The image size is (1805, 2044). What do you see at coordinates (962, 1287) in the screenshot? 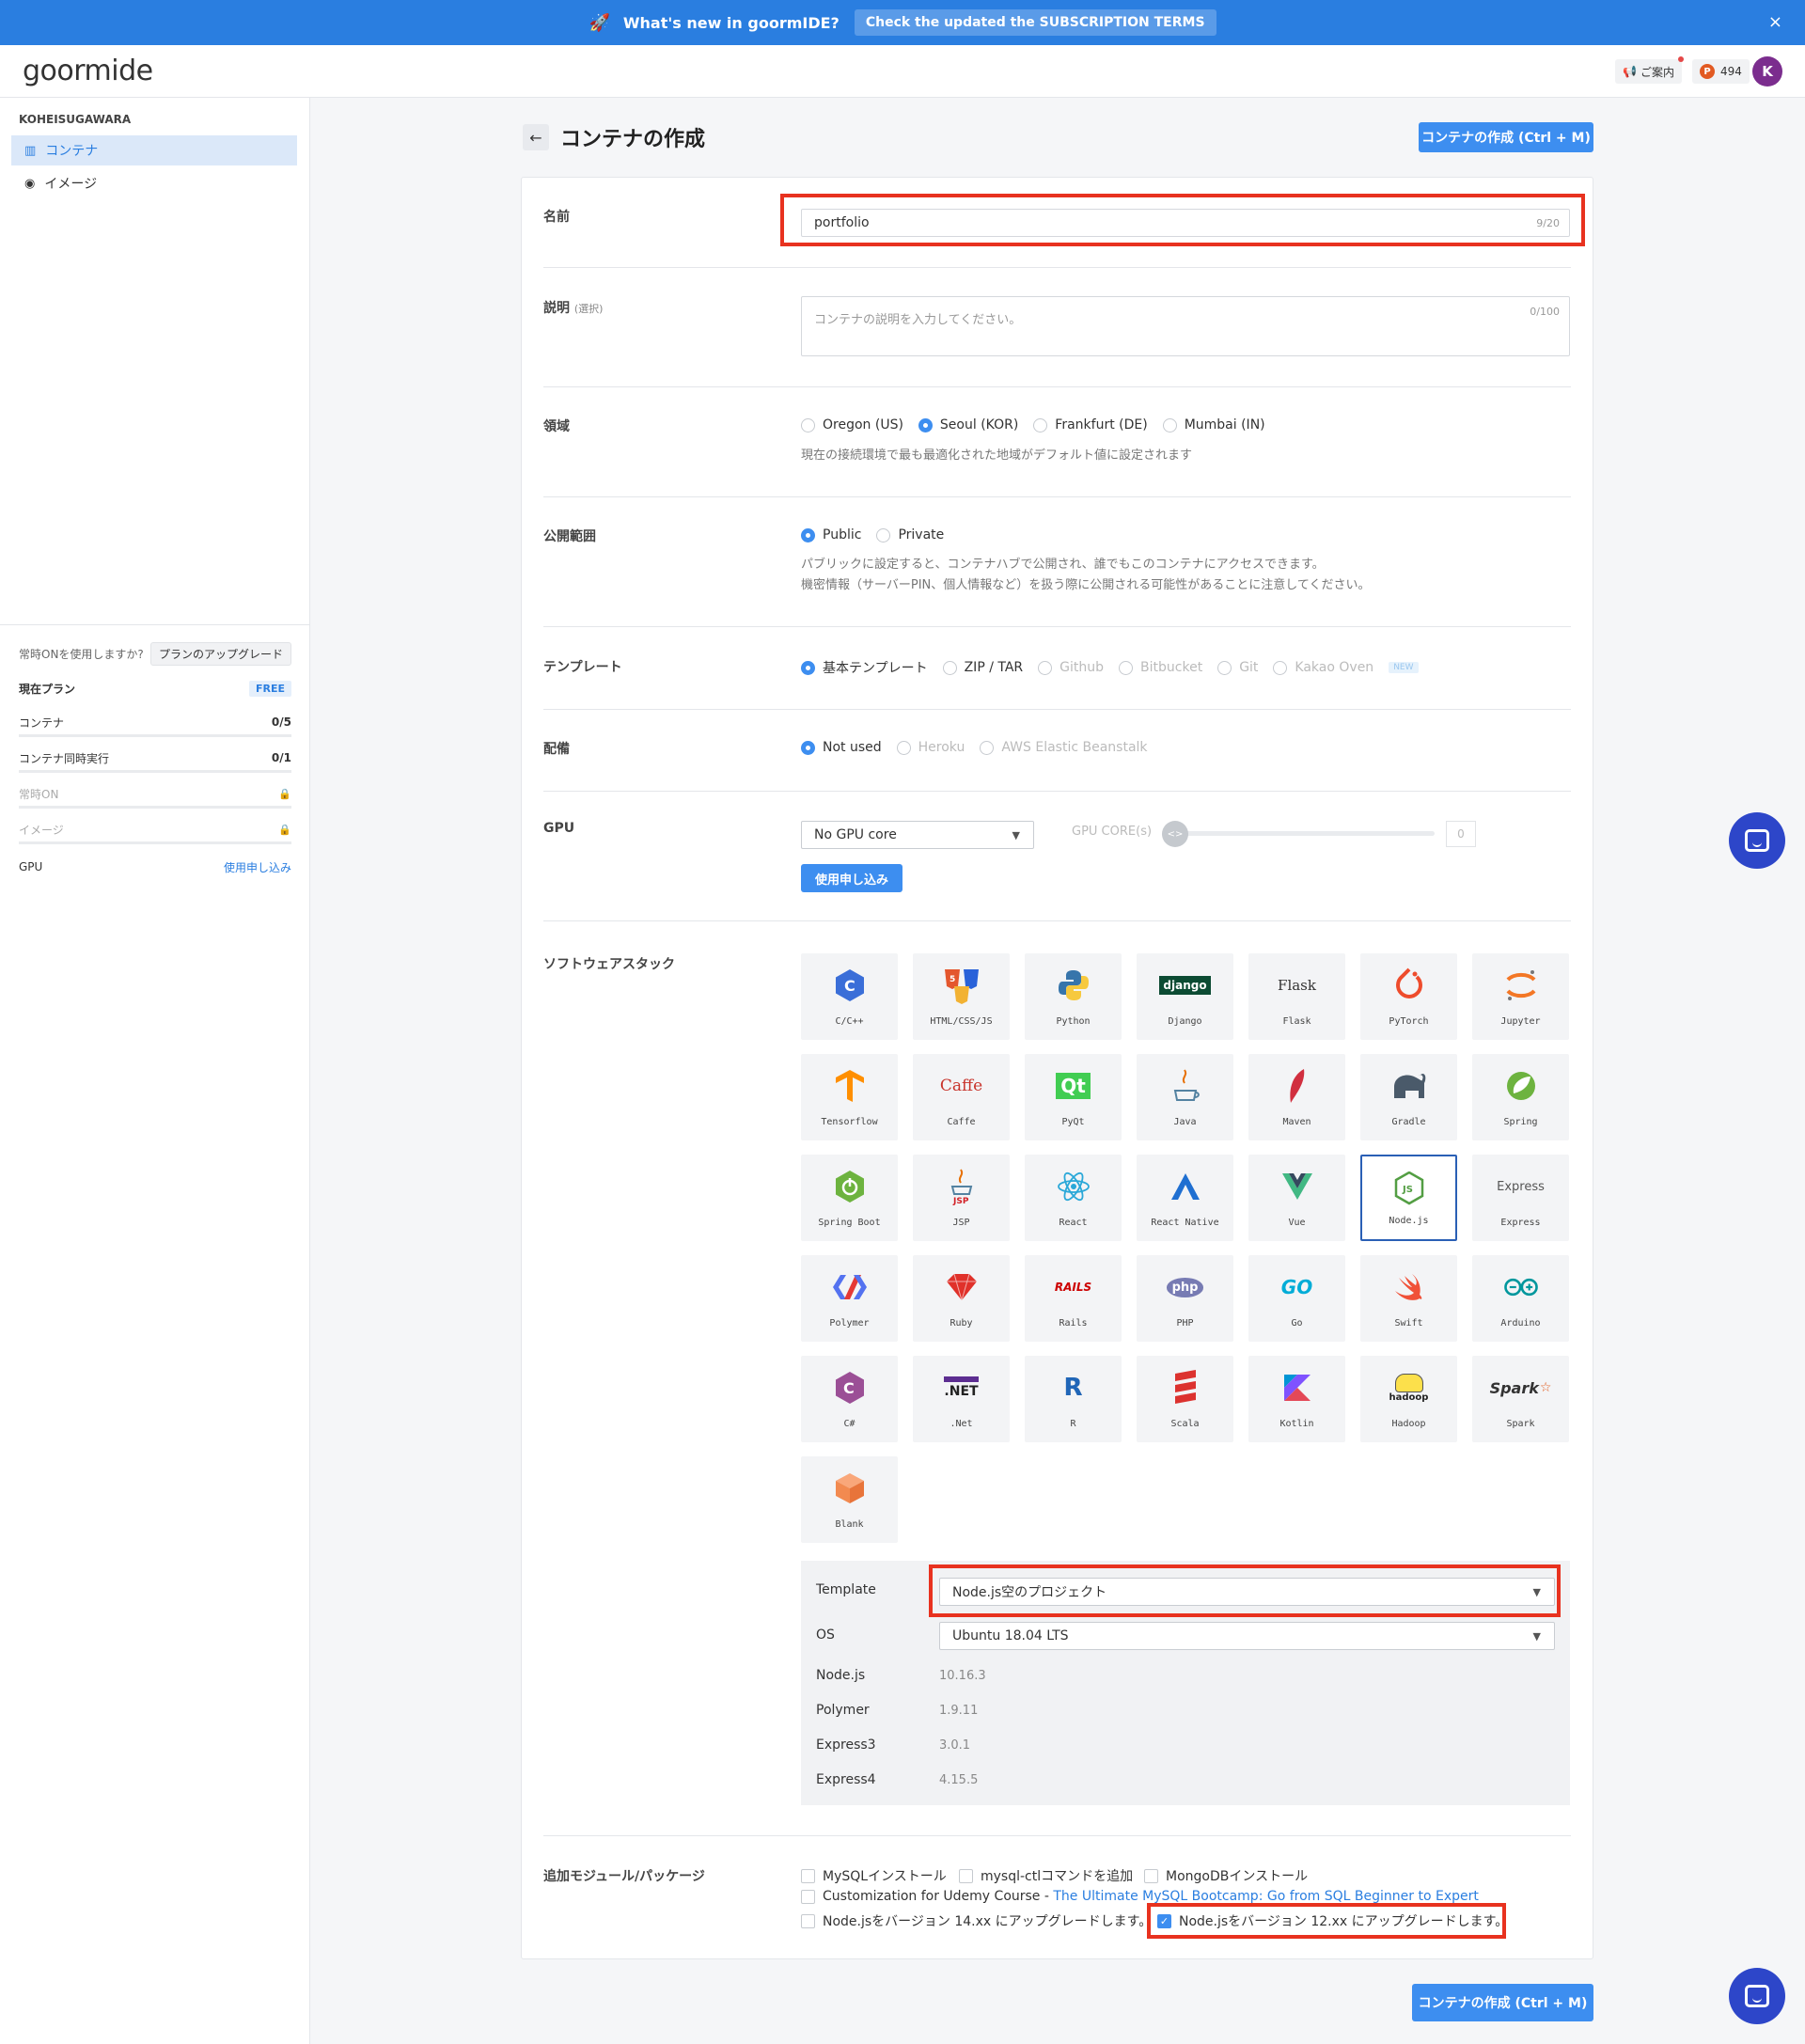
I see `ruby-gem-icon` at bounding box center [962, 1287].